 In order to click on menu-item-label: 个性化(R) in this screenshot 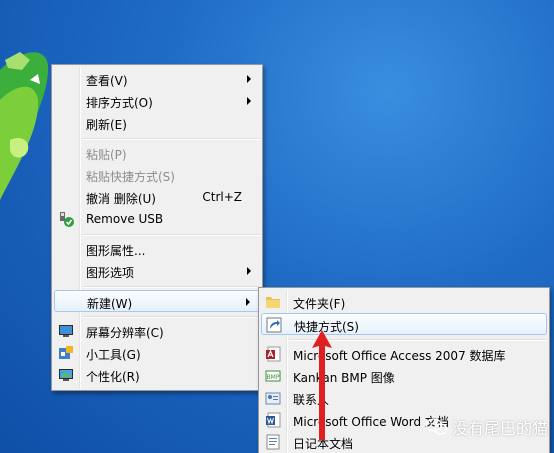, I will do `click(113, 377)`.